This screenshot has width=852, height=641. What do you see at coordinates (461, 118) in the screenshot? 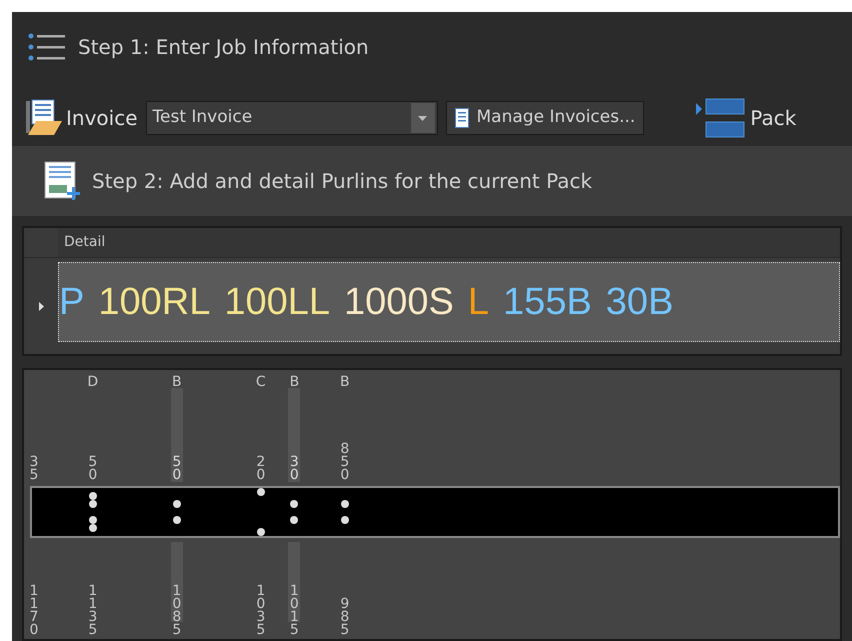
I see `document-icon` at bounding box center [461, 118].